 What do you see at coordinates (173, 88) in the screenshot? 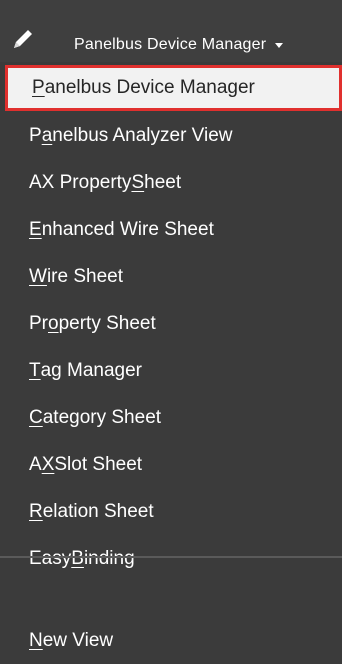
I see `menu-item-panelbus-device-manager: Panelbus Device Manager` at bounding box center [173, 88].